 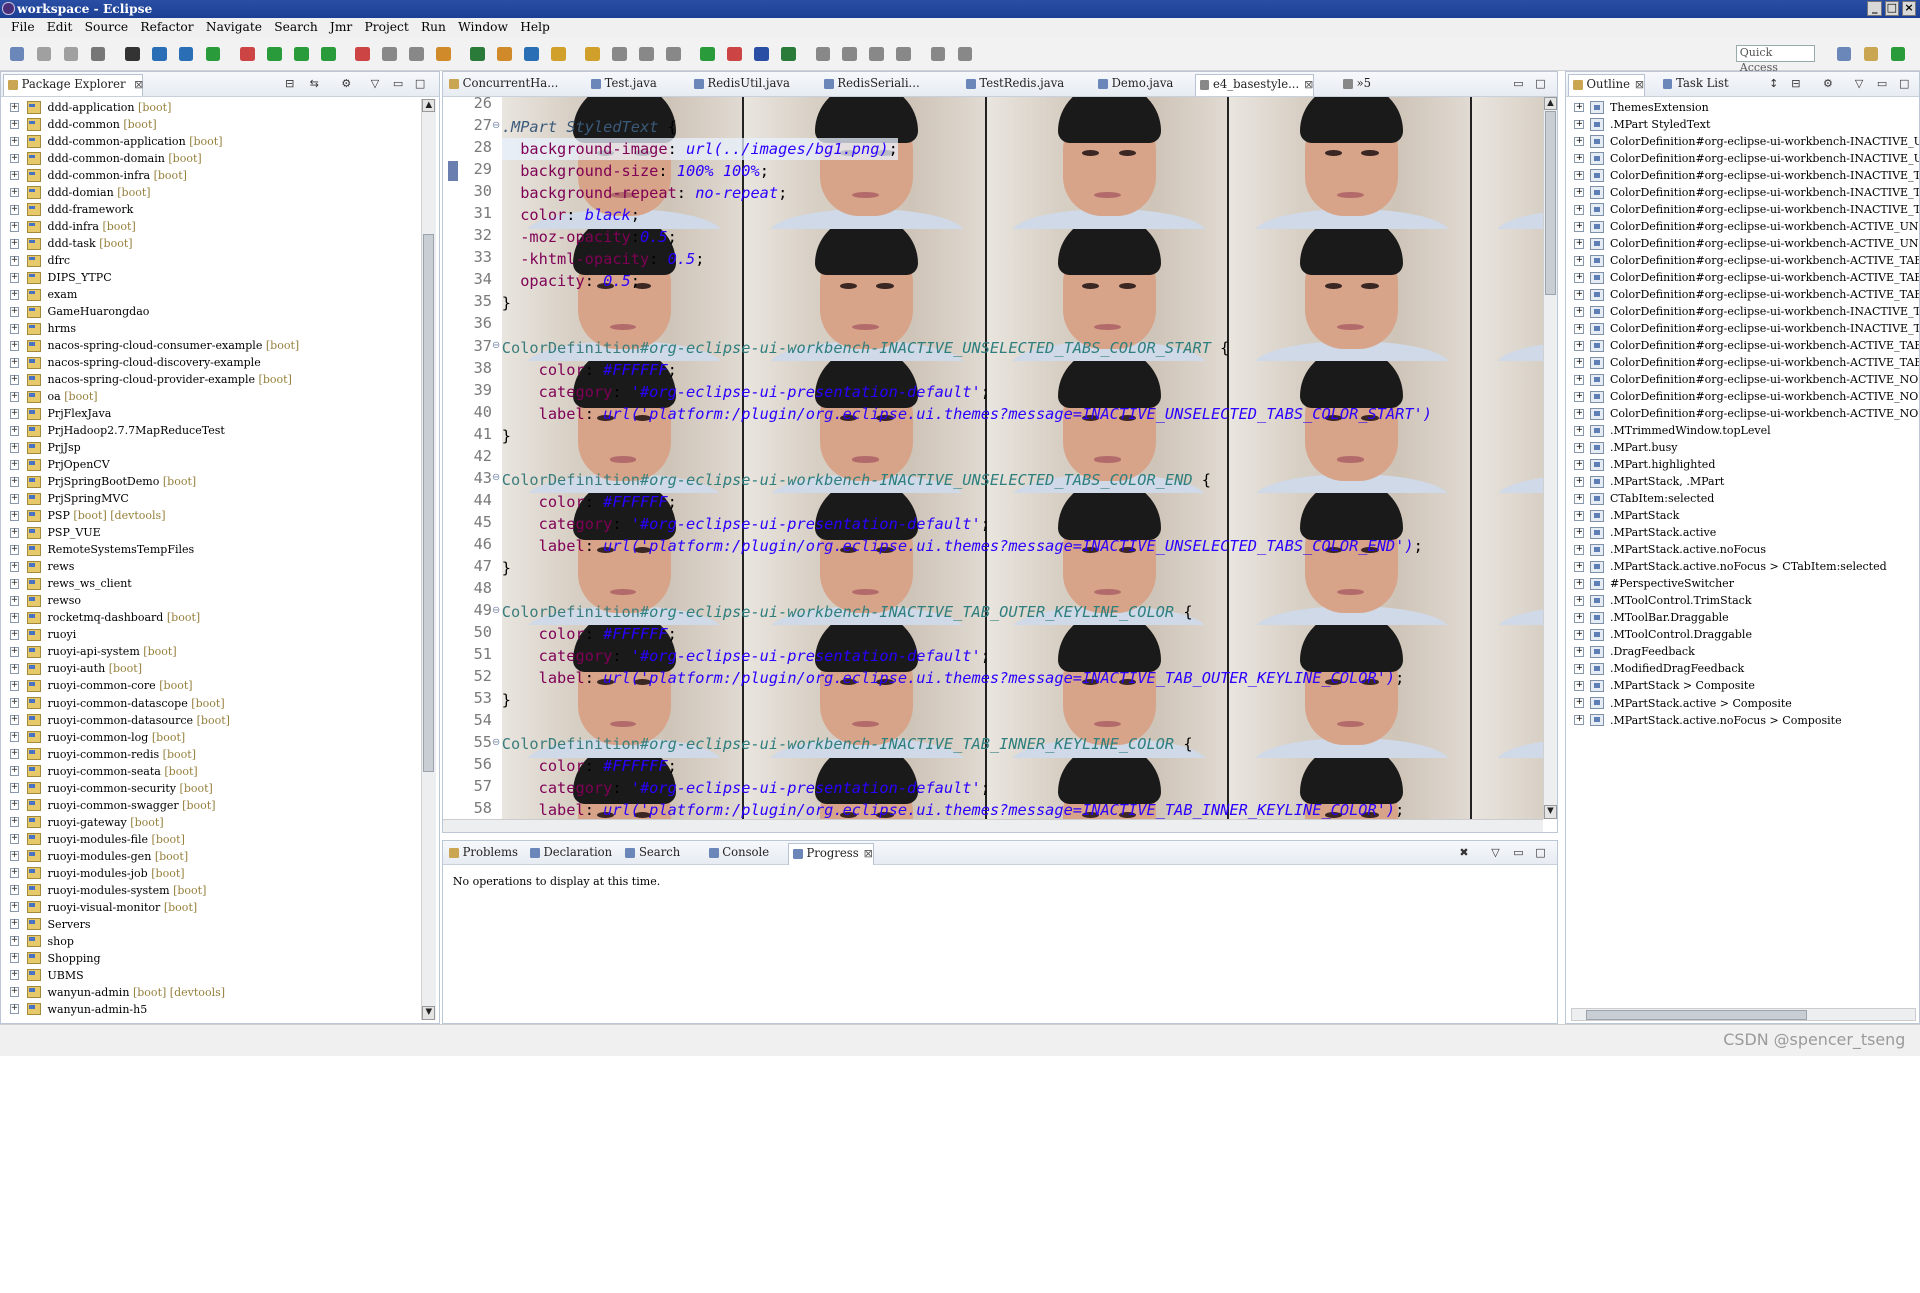 I want to click on menu-project: Project, so click(x=386, y=28).